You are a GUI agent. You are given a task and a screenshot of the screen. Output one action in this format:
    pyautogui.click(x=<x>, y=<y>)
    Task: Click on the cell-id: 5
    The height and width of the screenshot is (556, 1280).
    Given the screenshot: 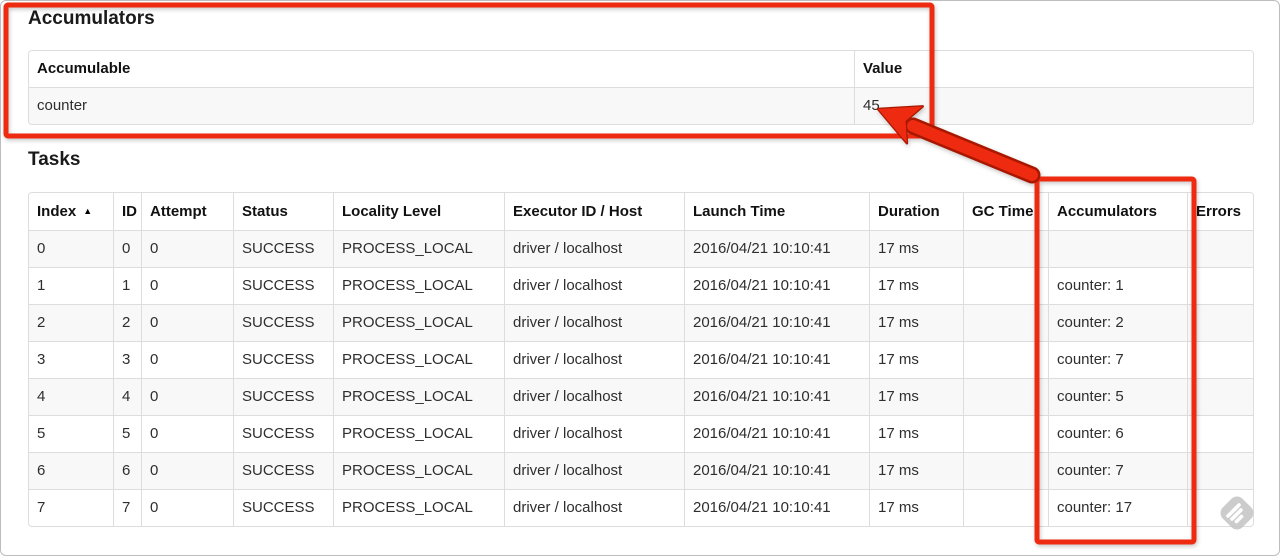 What is the action you would take?
    pyautogui.click(x=127, y=433)
    